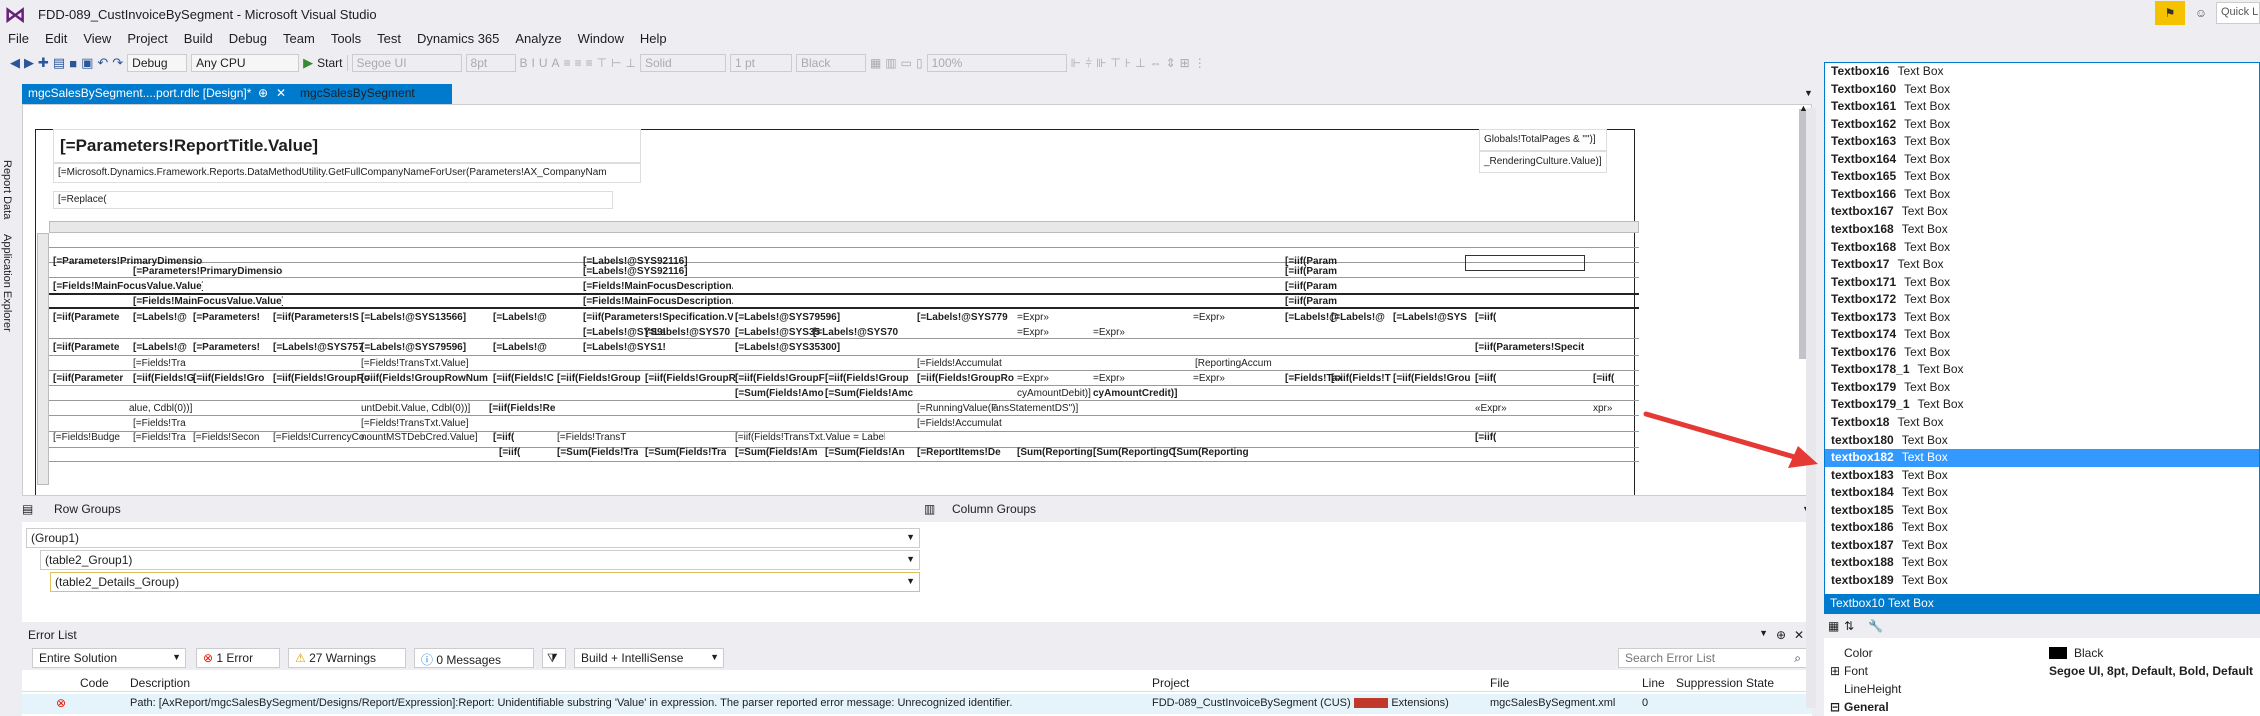  I want to click on tablix-cell: [=Fields!CurrencyCo, so click(318, 438).